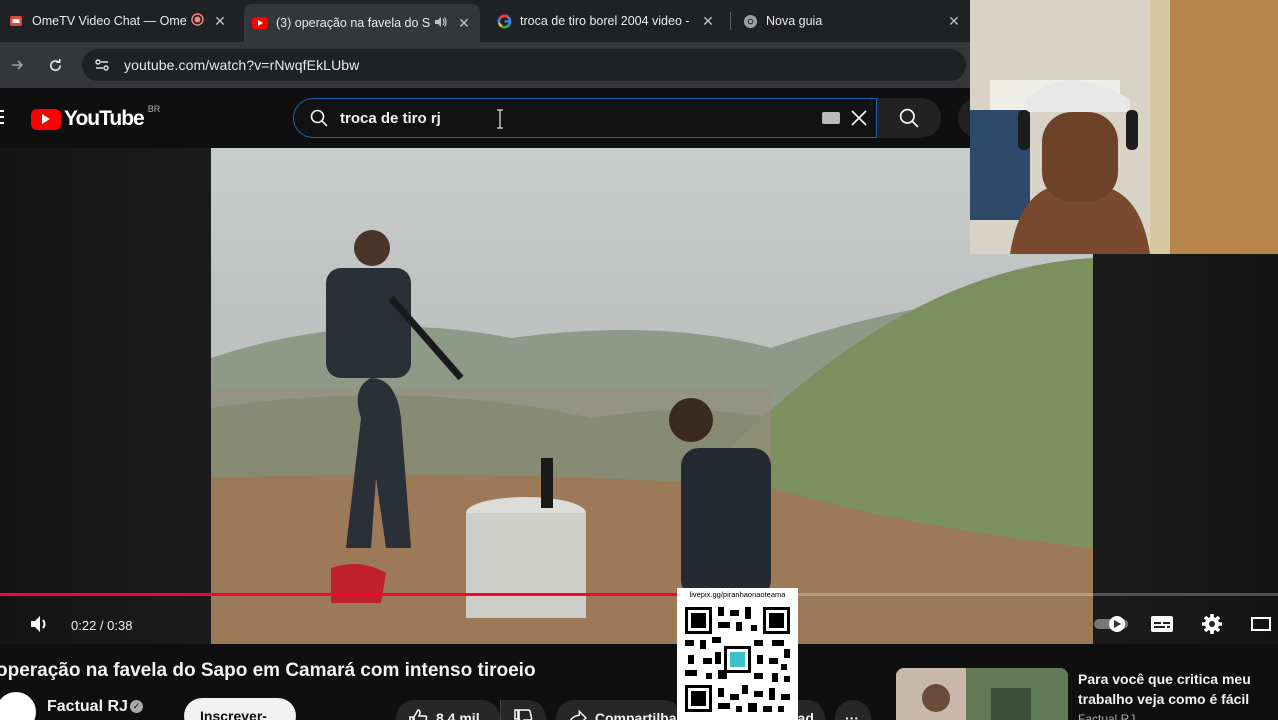  Describe the element at coordinates (370, 594) in the screenshot. I see `progress-bar-fill` at that location.